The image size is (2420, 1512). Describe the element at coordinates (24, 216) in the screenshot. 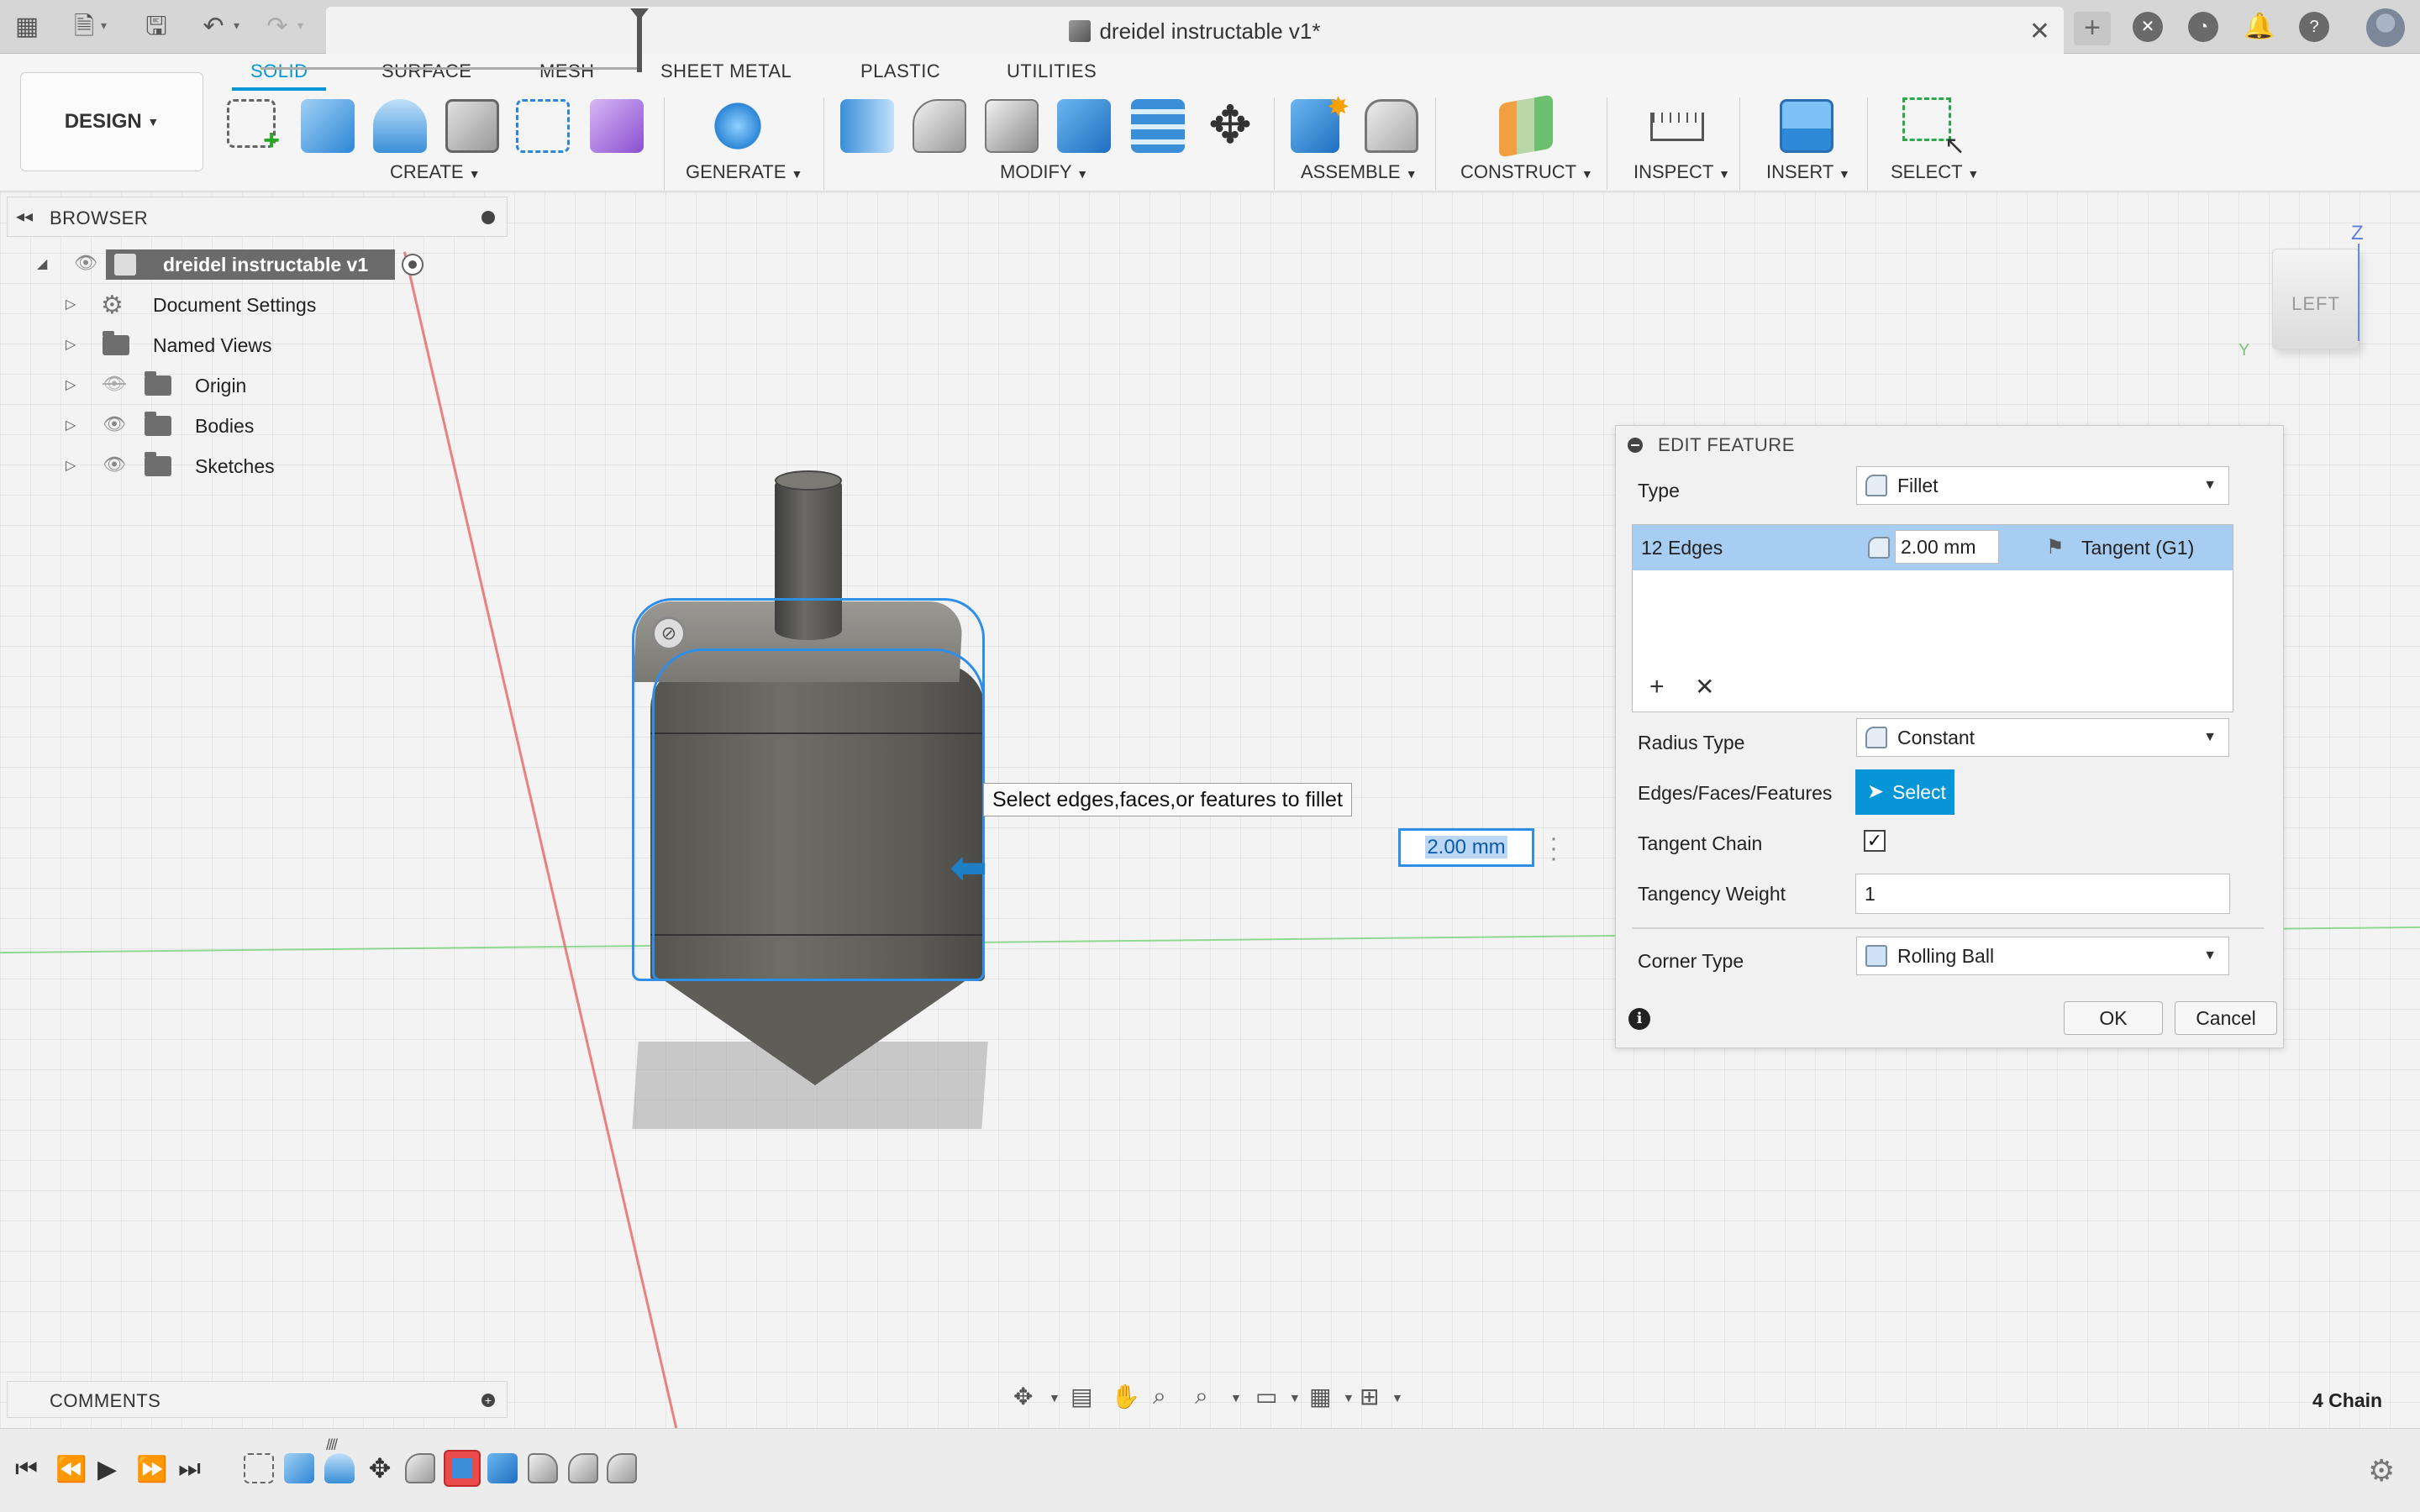

I see `collapse-panel-icon: ◂◂` at that location.